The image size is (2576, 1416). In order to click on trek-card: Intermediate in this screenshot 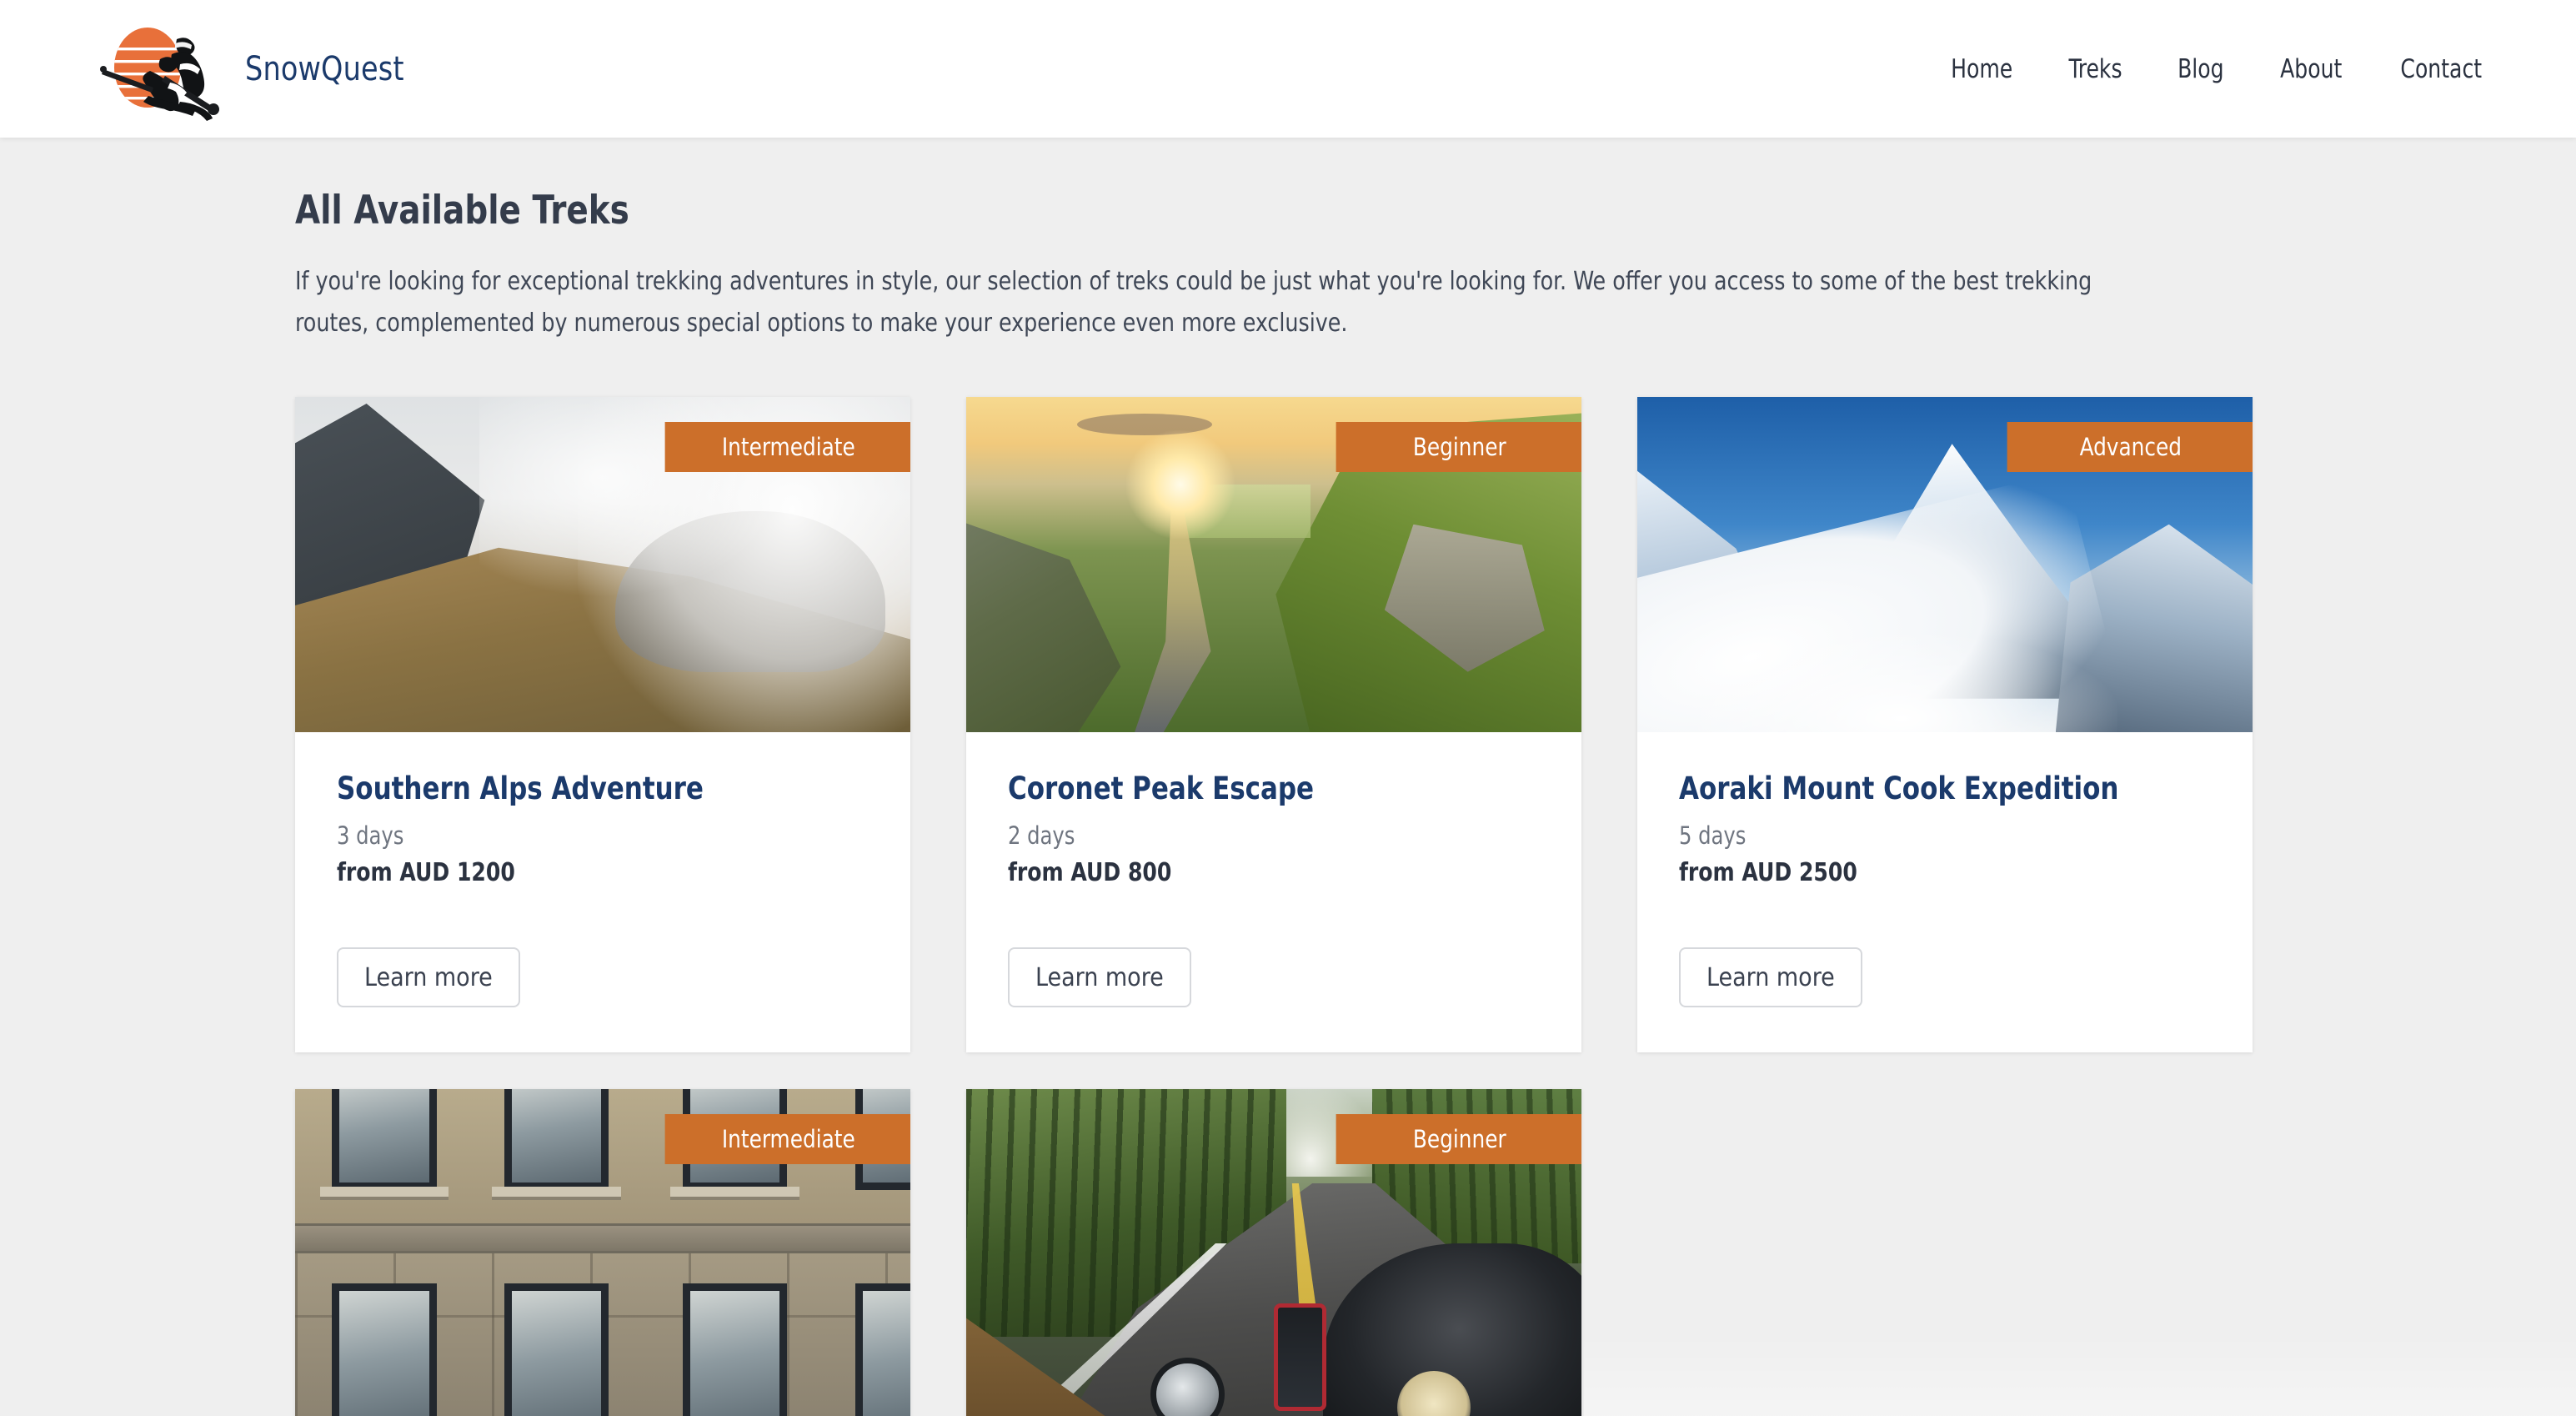, I will do `click(602, 1252)`.